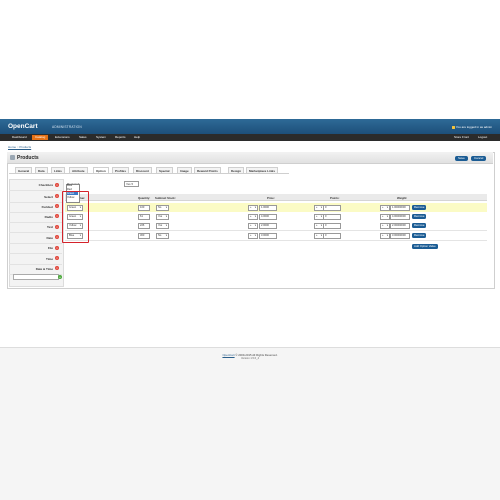  What do you see at coordinates (461, 158) in the screenshot?
I see `save-button: Save` at bounding box center [461, 158].